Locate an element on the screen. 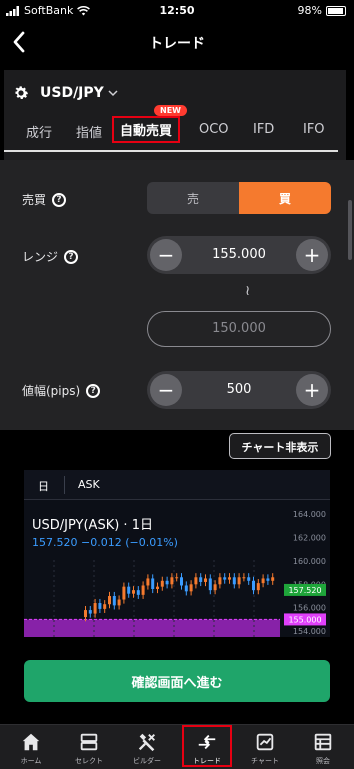  confirm-button: 確認画面へ進む is located at coordinates (177, 681).